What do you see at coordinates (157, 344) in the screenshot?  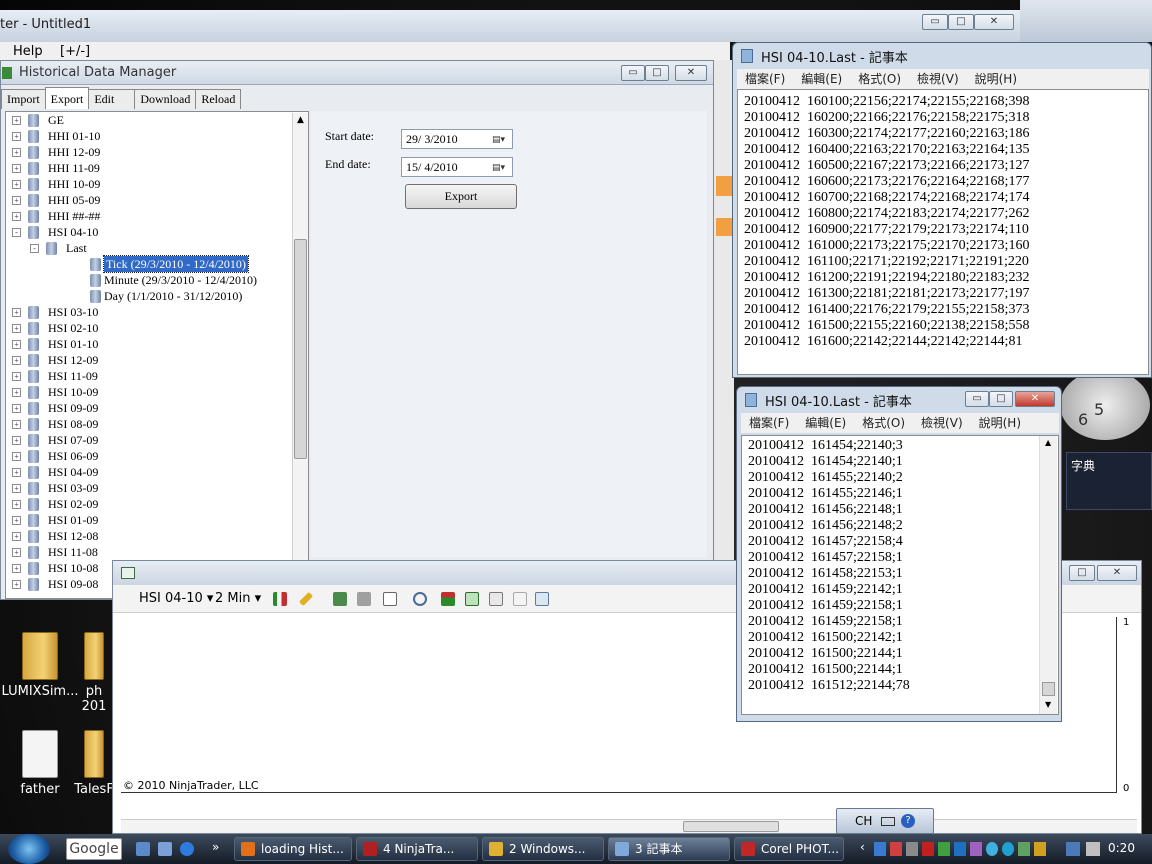 I see `tree-node: + HSI 01-10` at bounding box center [157, 344].